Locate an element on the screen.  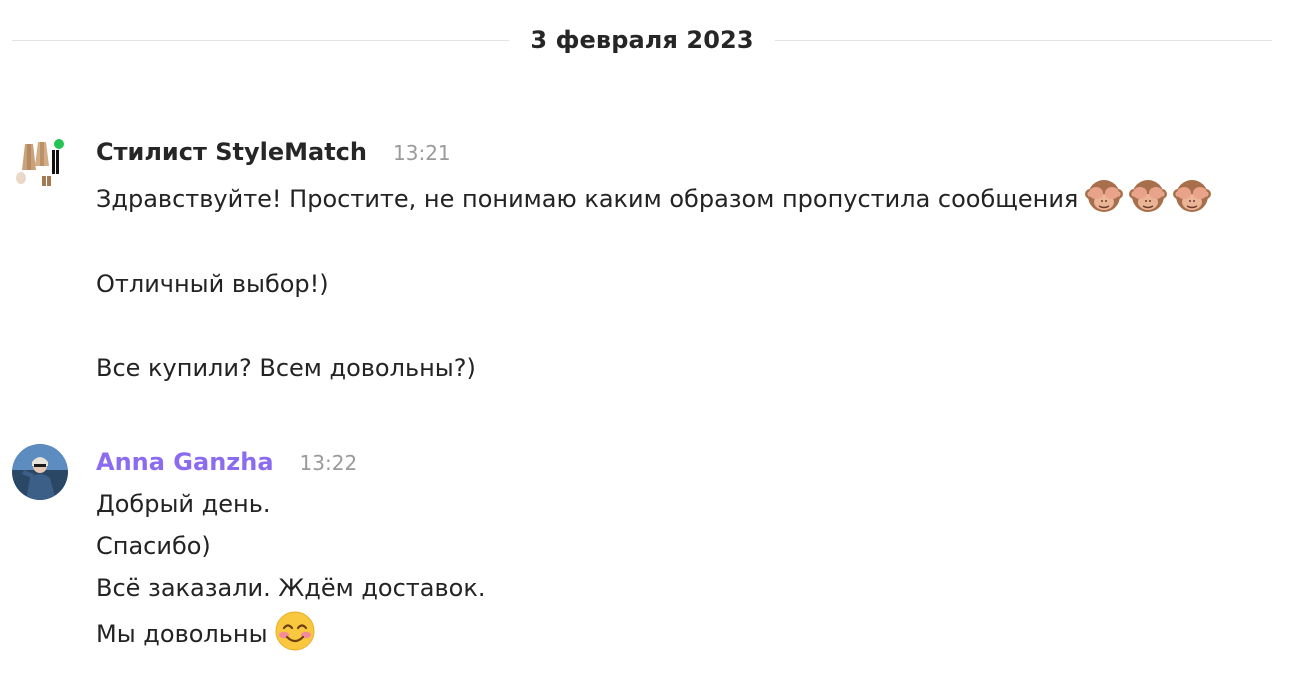
message-line: Добрый день. is located at coordinates (183, 504).